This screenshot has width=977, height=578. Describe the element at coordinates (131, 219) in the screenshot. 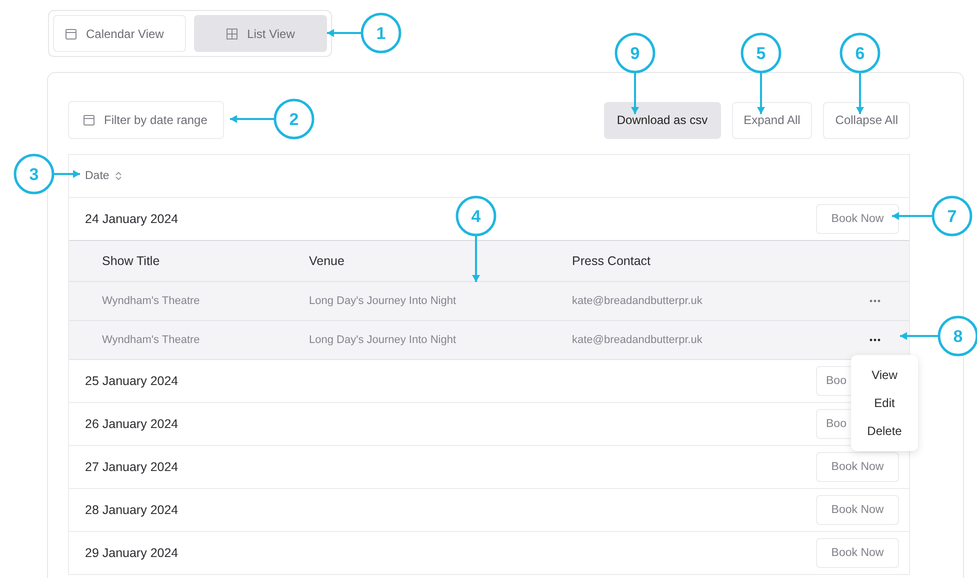

I see `date-label: 24 January 2024` at that location.